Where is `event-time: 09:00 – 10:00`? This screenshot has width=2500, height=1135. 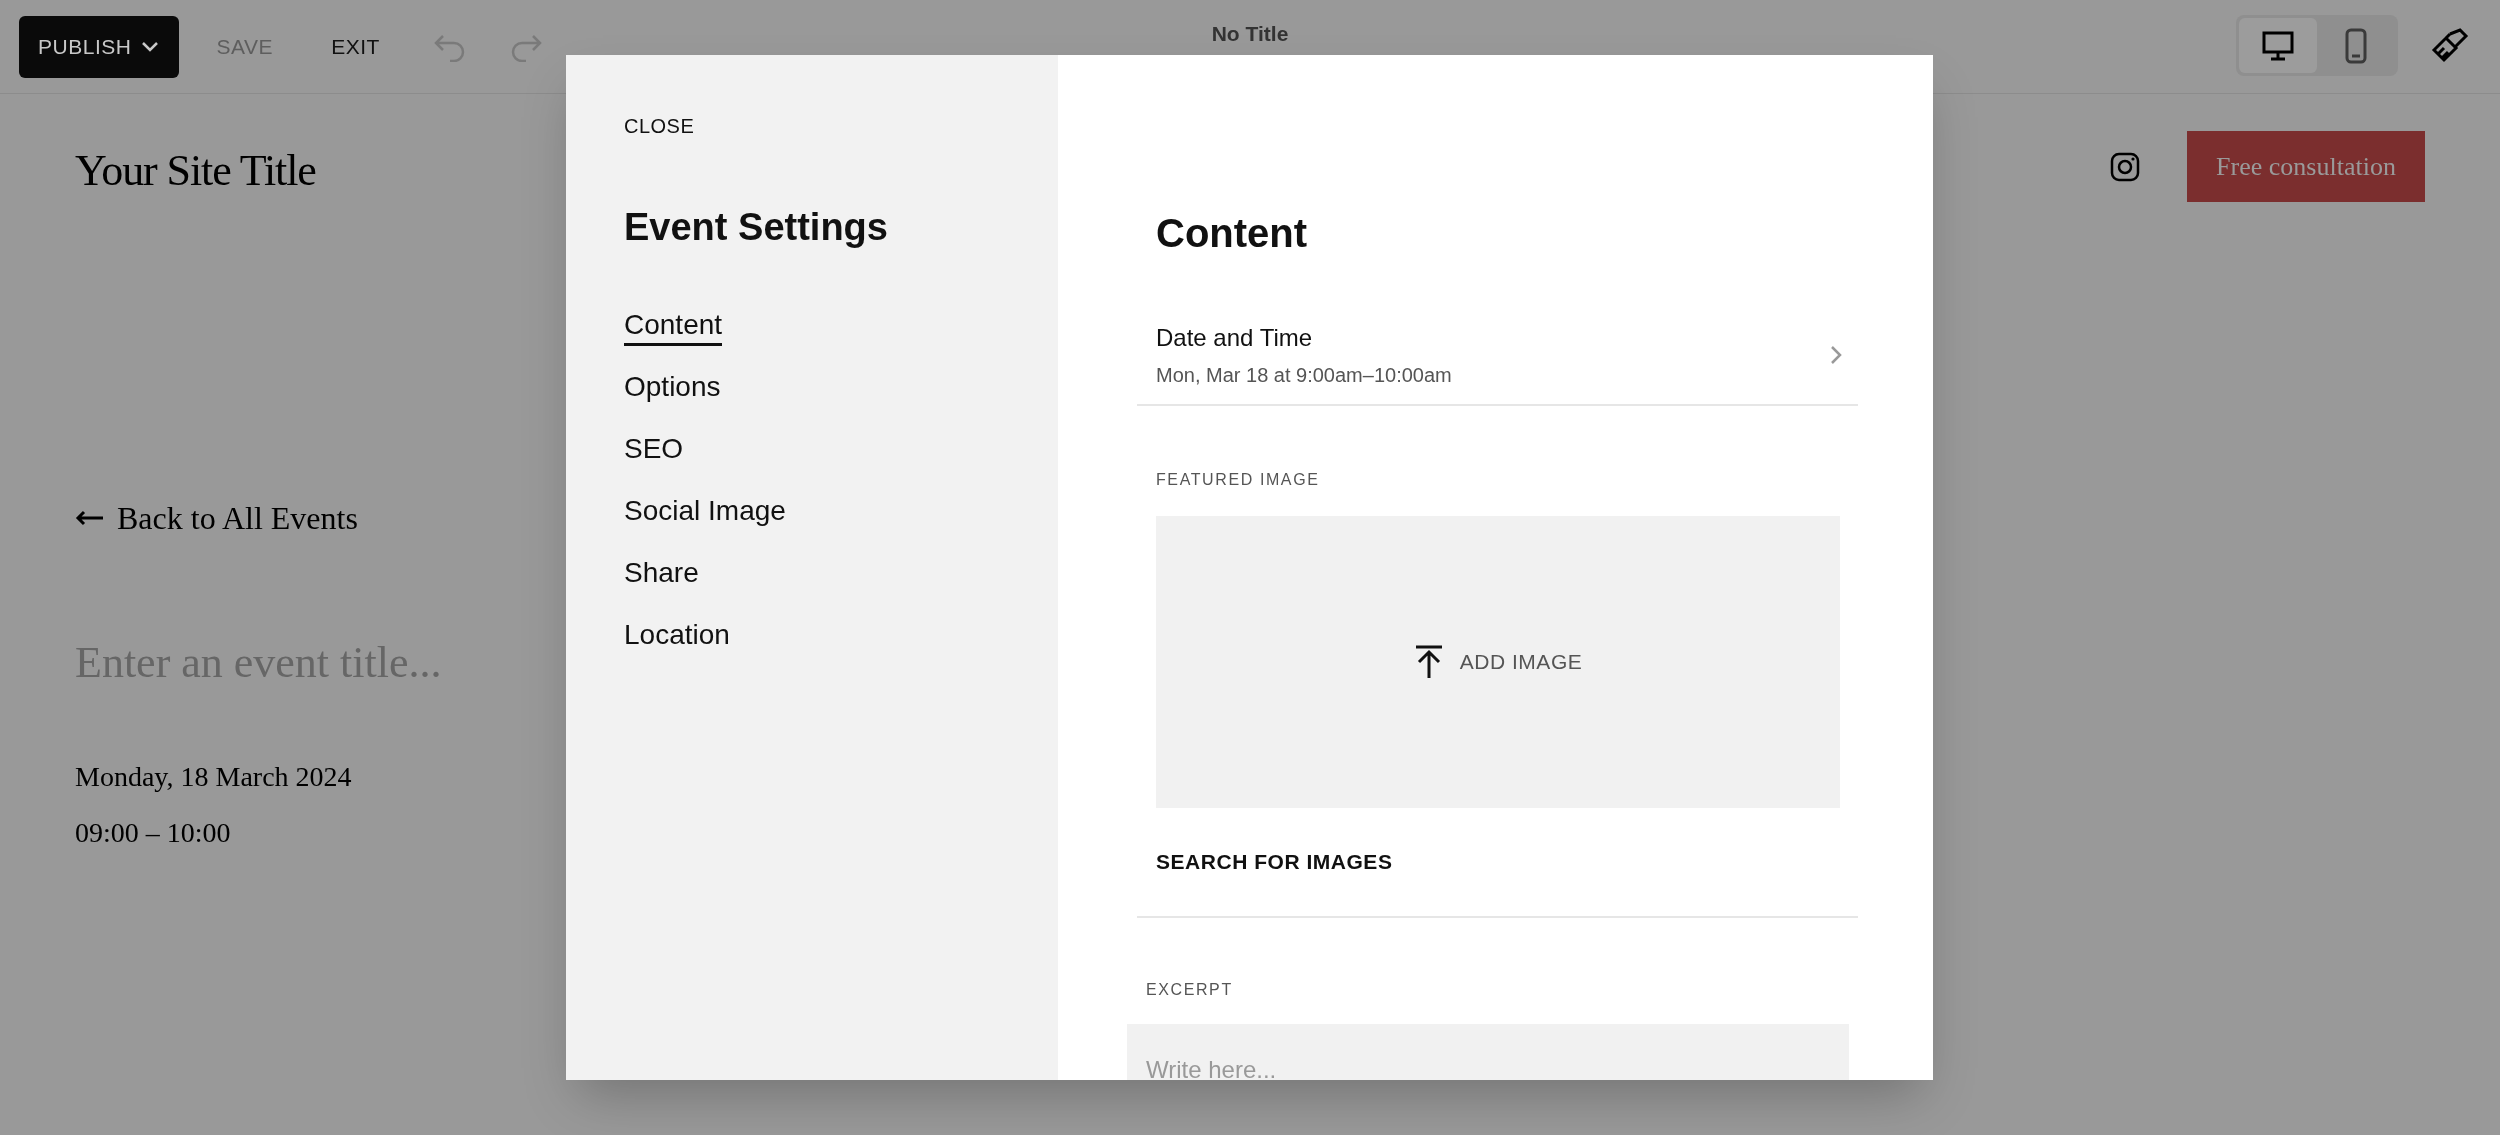
event-time: 09:00 – 10:00 is located at coordinates (153, 833).